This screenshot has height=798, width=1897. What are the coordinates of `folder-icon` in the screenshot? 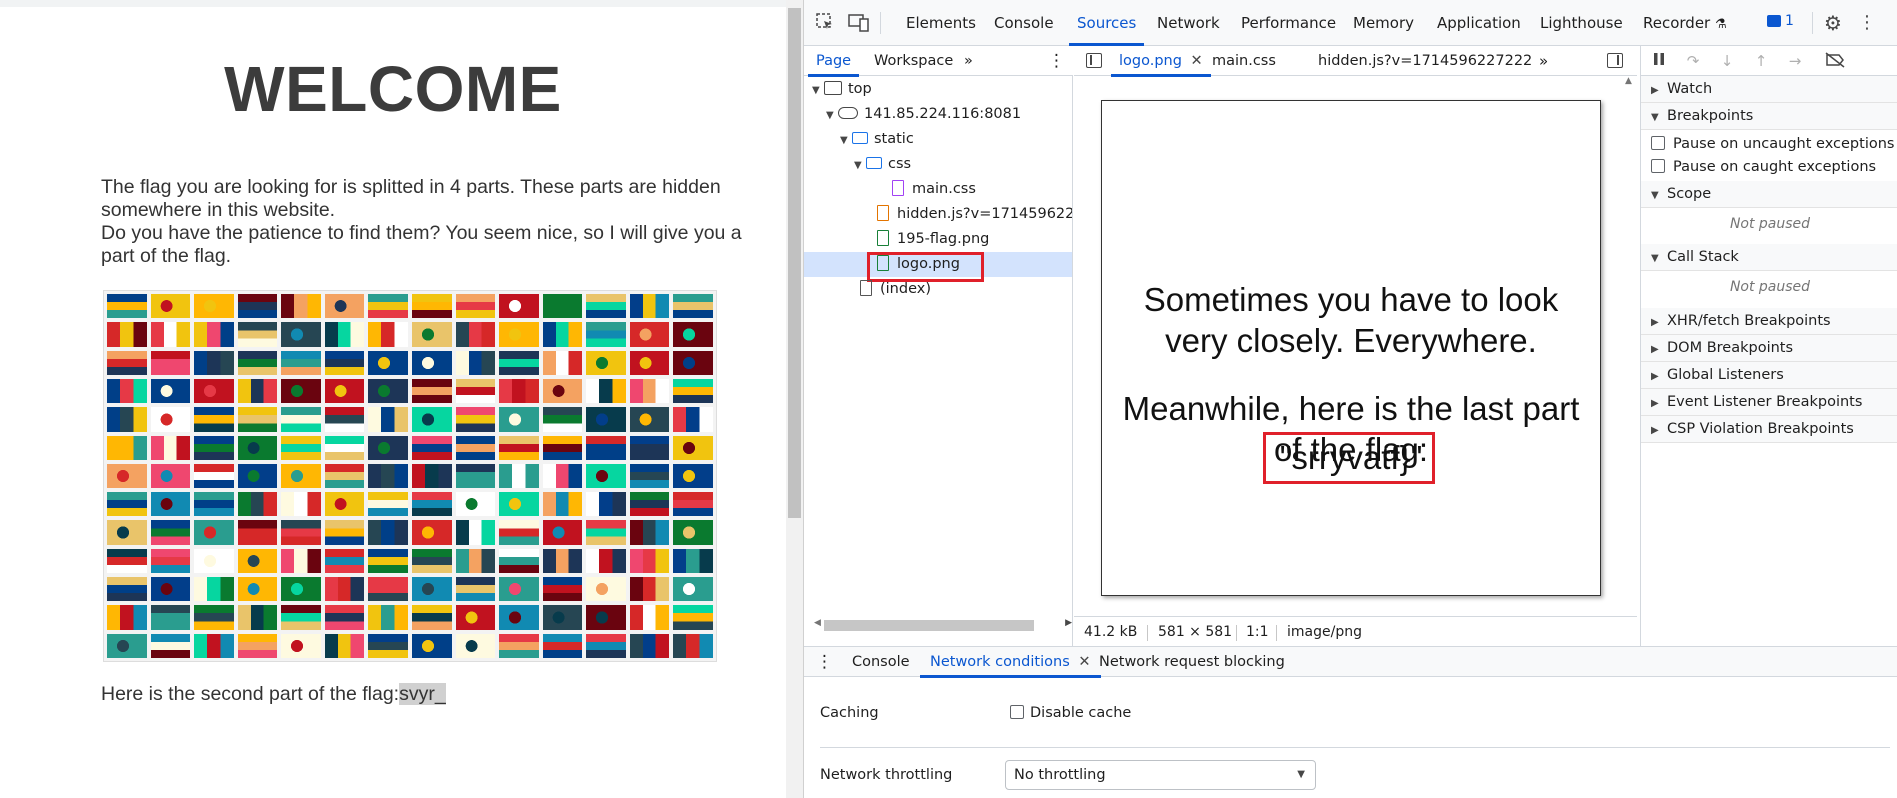 It's located at (874, 163).